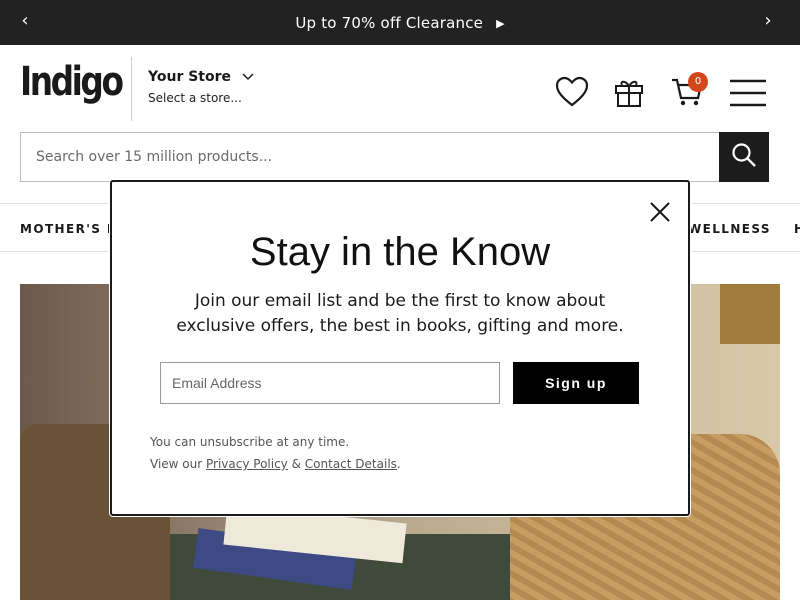  I want to click on search-button, so click(744, 157).